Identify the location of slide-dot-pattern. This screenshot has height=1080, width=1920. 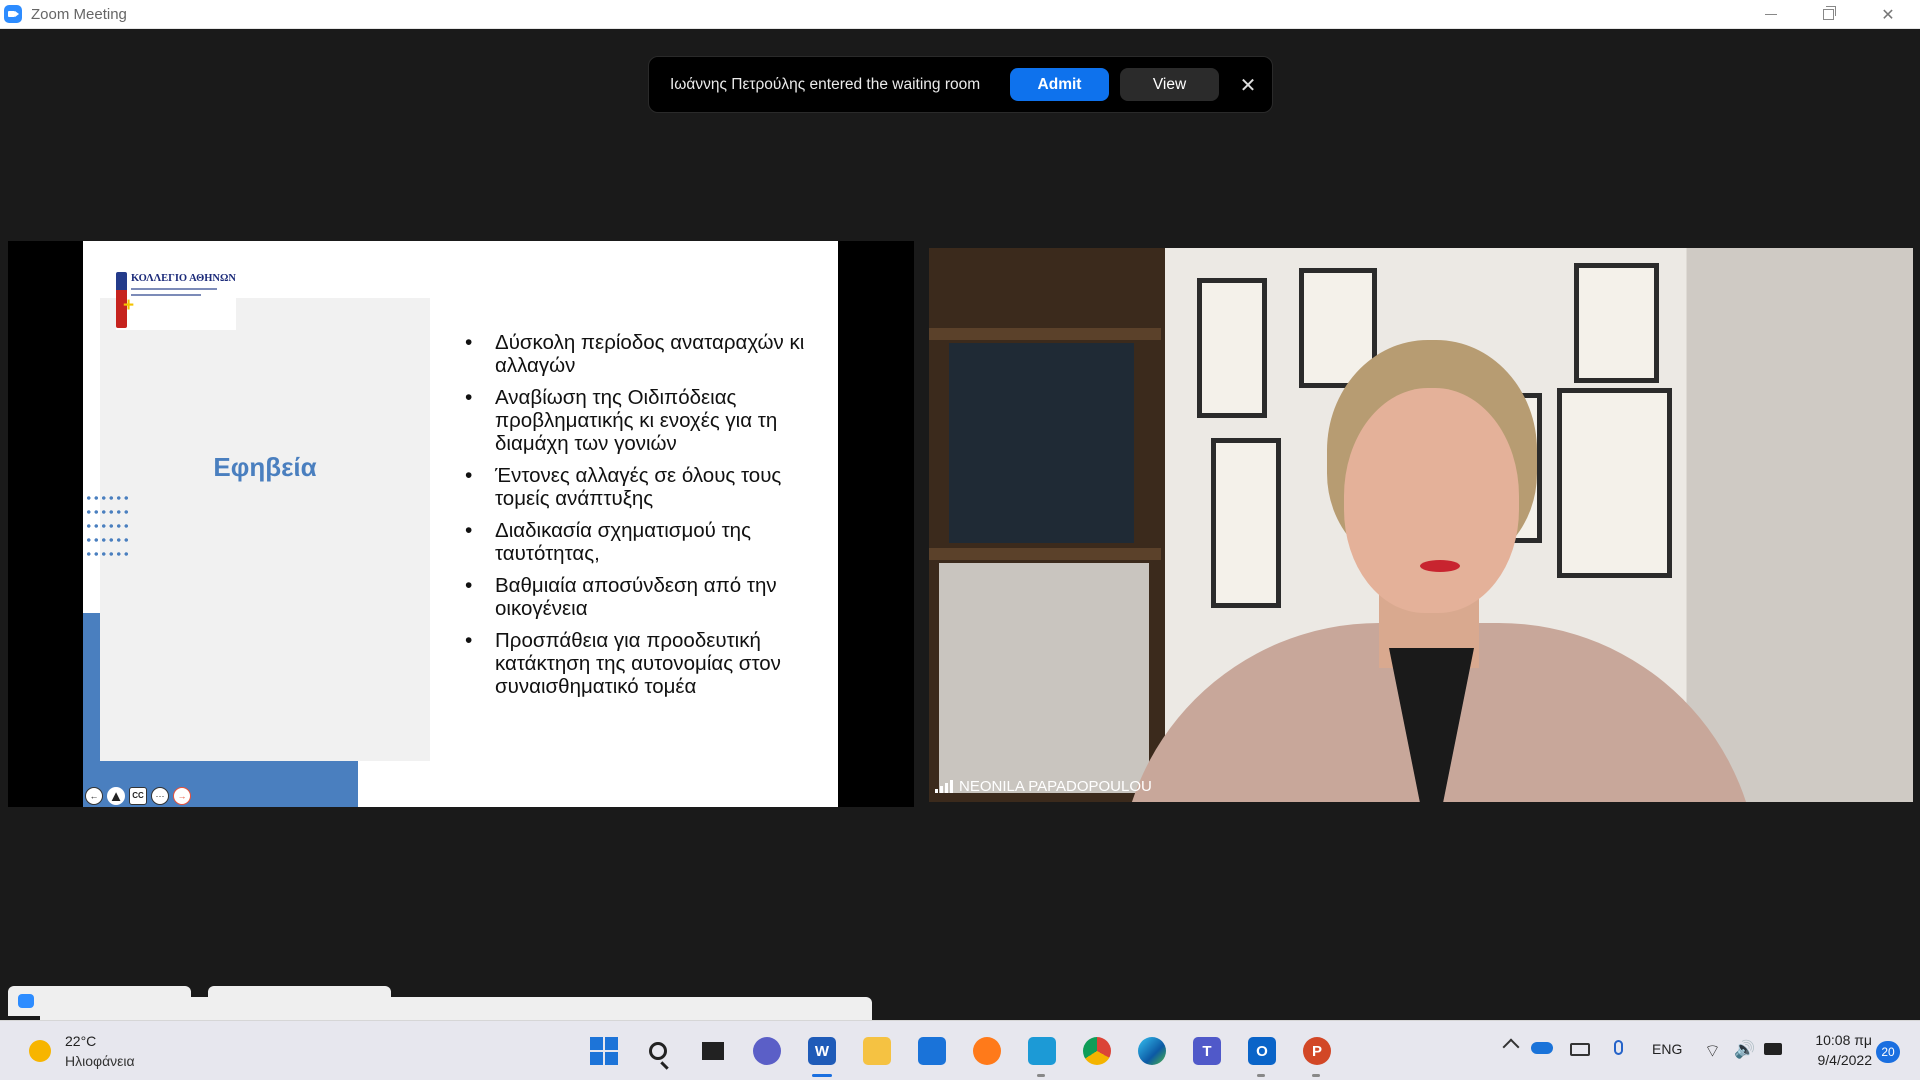
(107, 526).